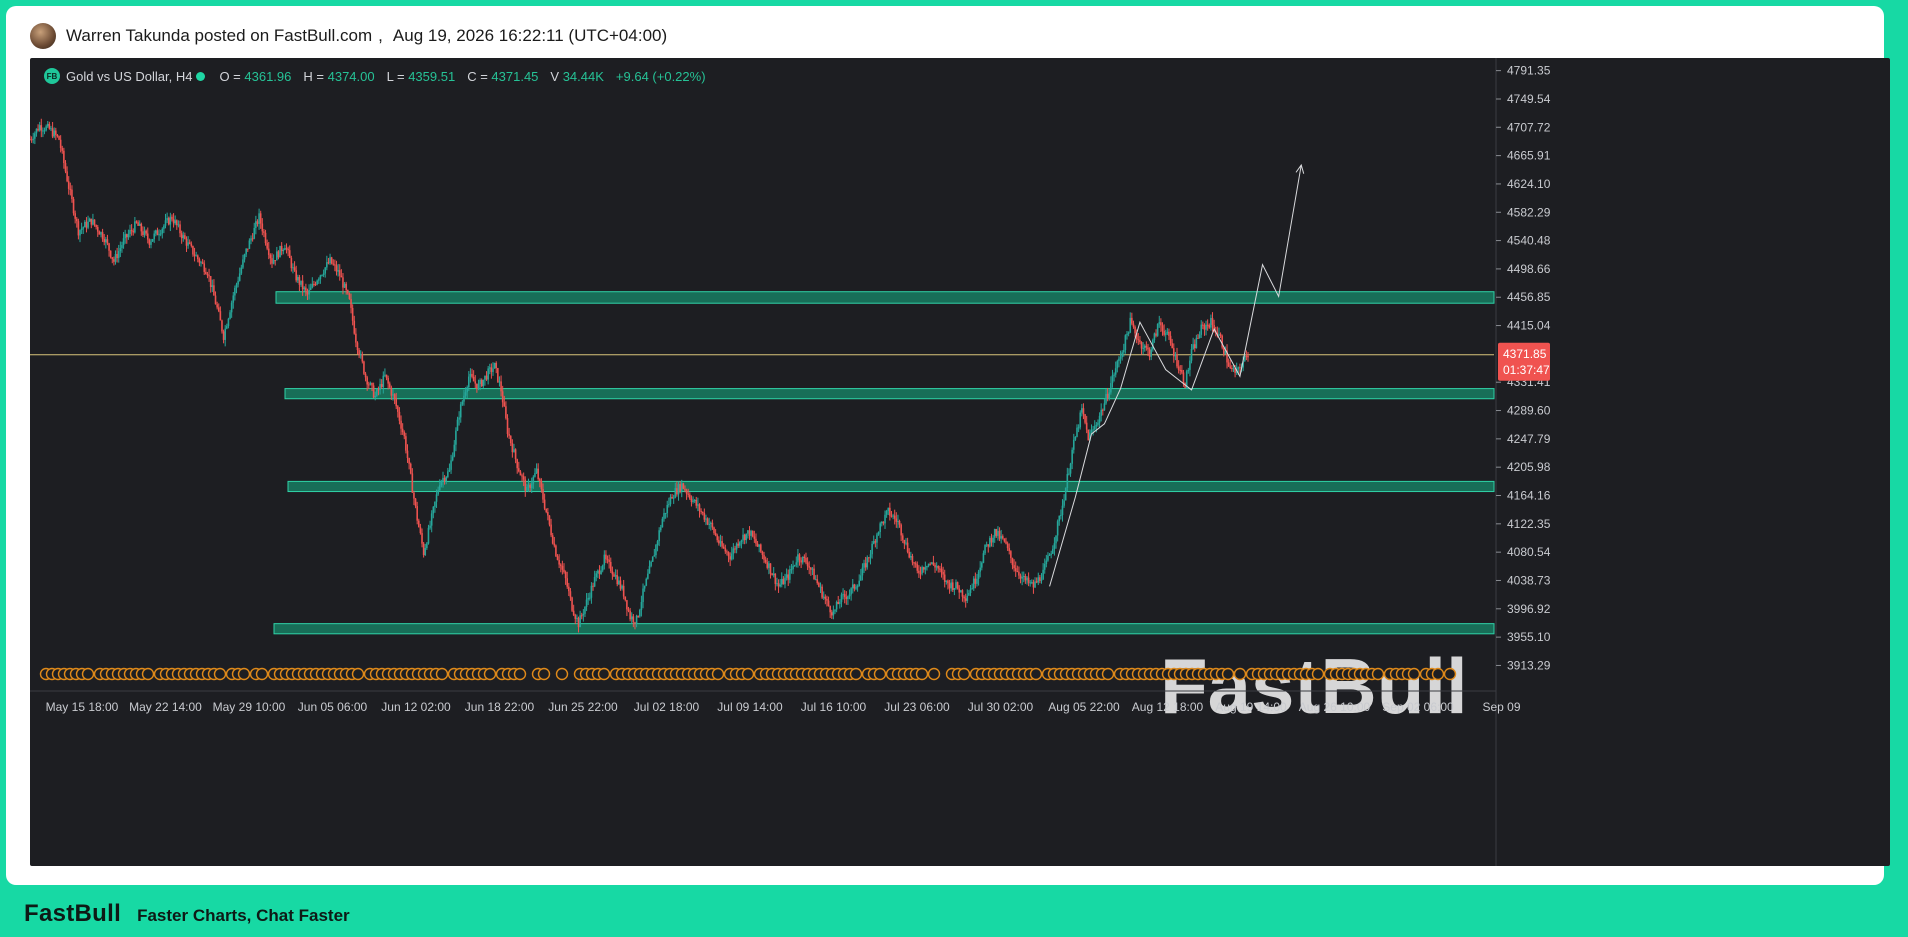 The width and height of the screenshot is (1908, 937). Describe the element at coordinates (72, 914) in the screenshot. I see `footer-brand: FastBull` at that location.